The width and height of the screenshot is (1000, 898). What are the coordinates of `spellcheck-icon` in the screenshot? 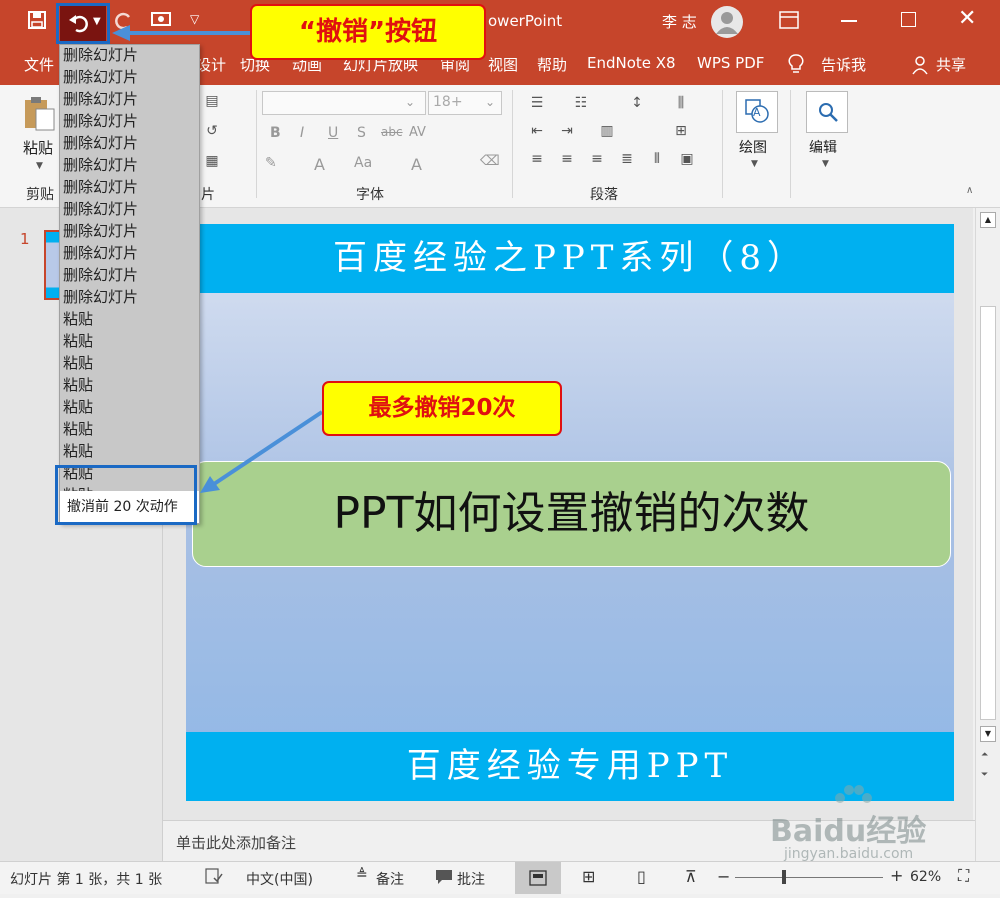 It's located at (214, 878).